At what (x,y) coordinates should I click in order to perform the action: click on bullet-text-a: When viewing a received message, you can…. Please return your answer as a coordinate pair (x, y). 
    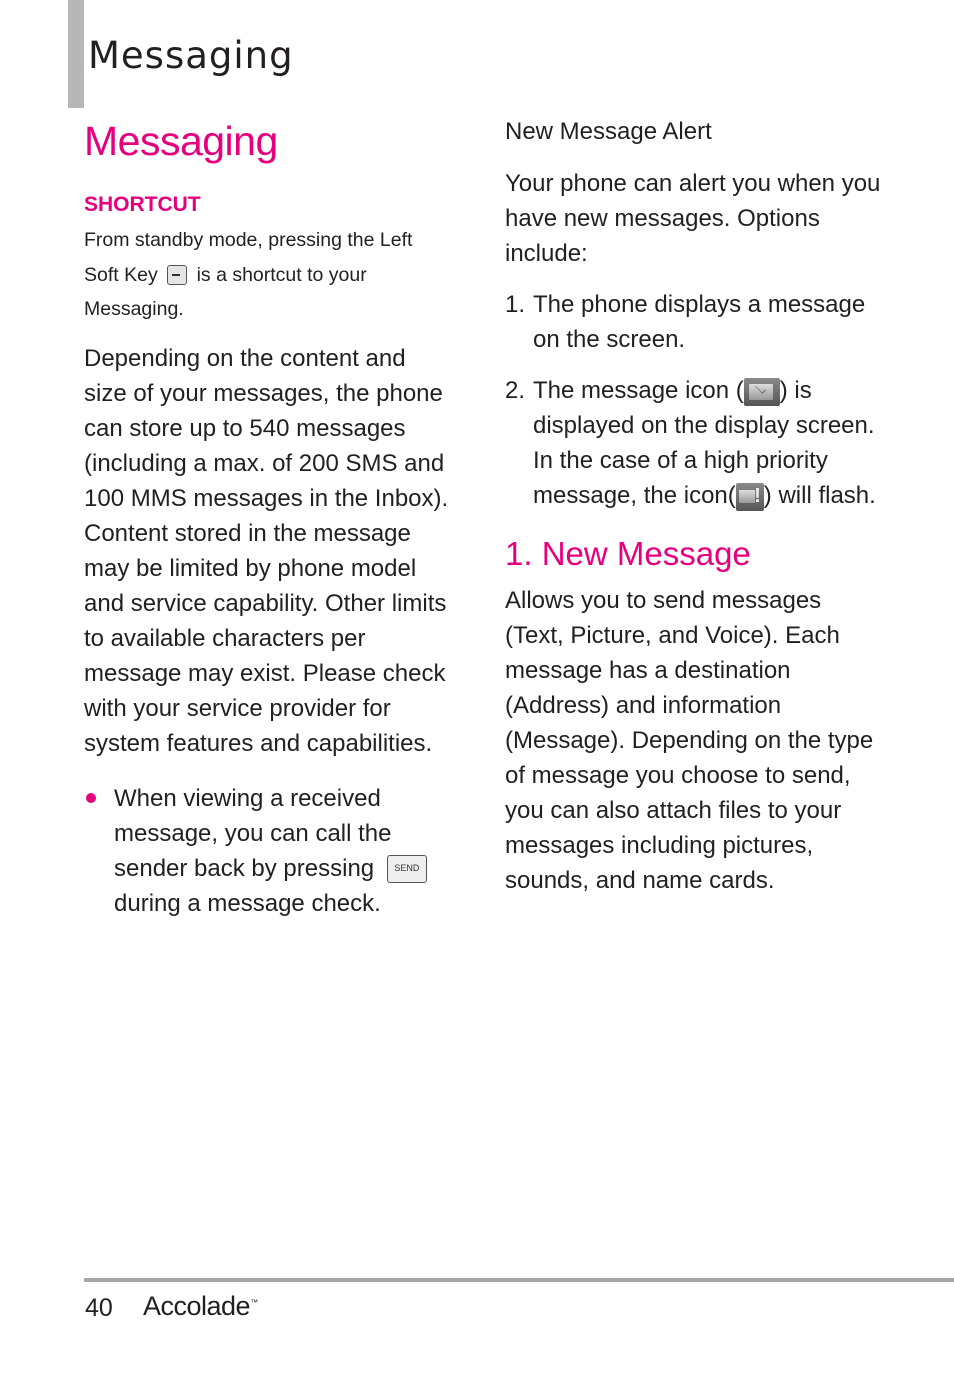
    Looking at the image, I should click on (253, 833).